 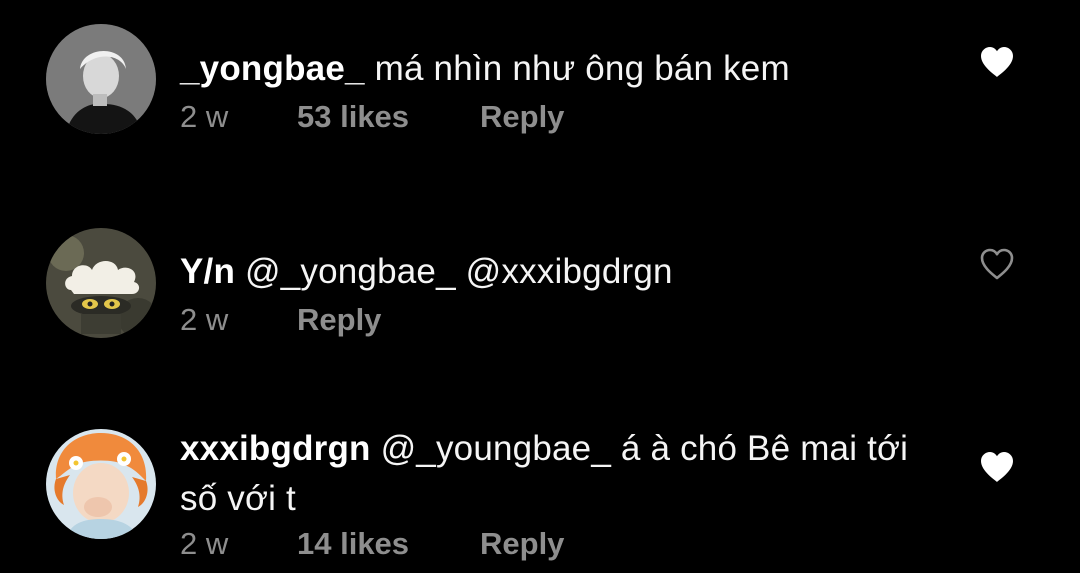 What do you see at coordinates (388, 117) in the screenshot?
I see `comment-likes: 53 likes` at bounding box center [388, 117].